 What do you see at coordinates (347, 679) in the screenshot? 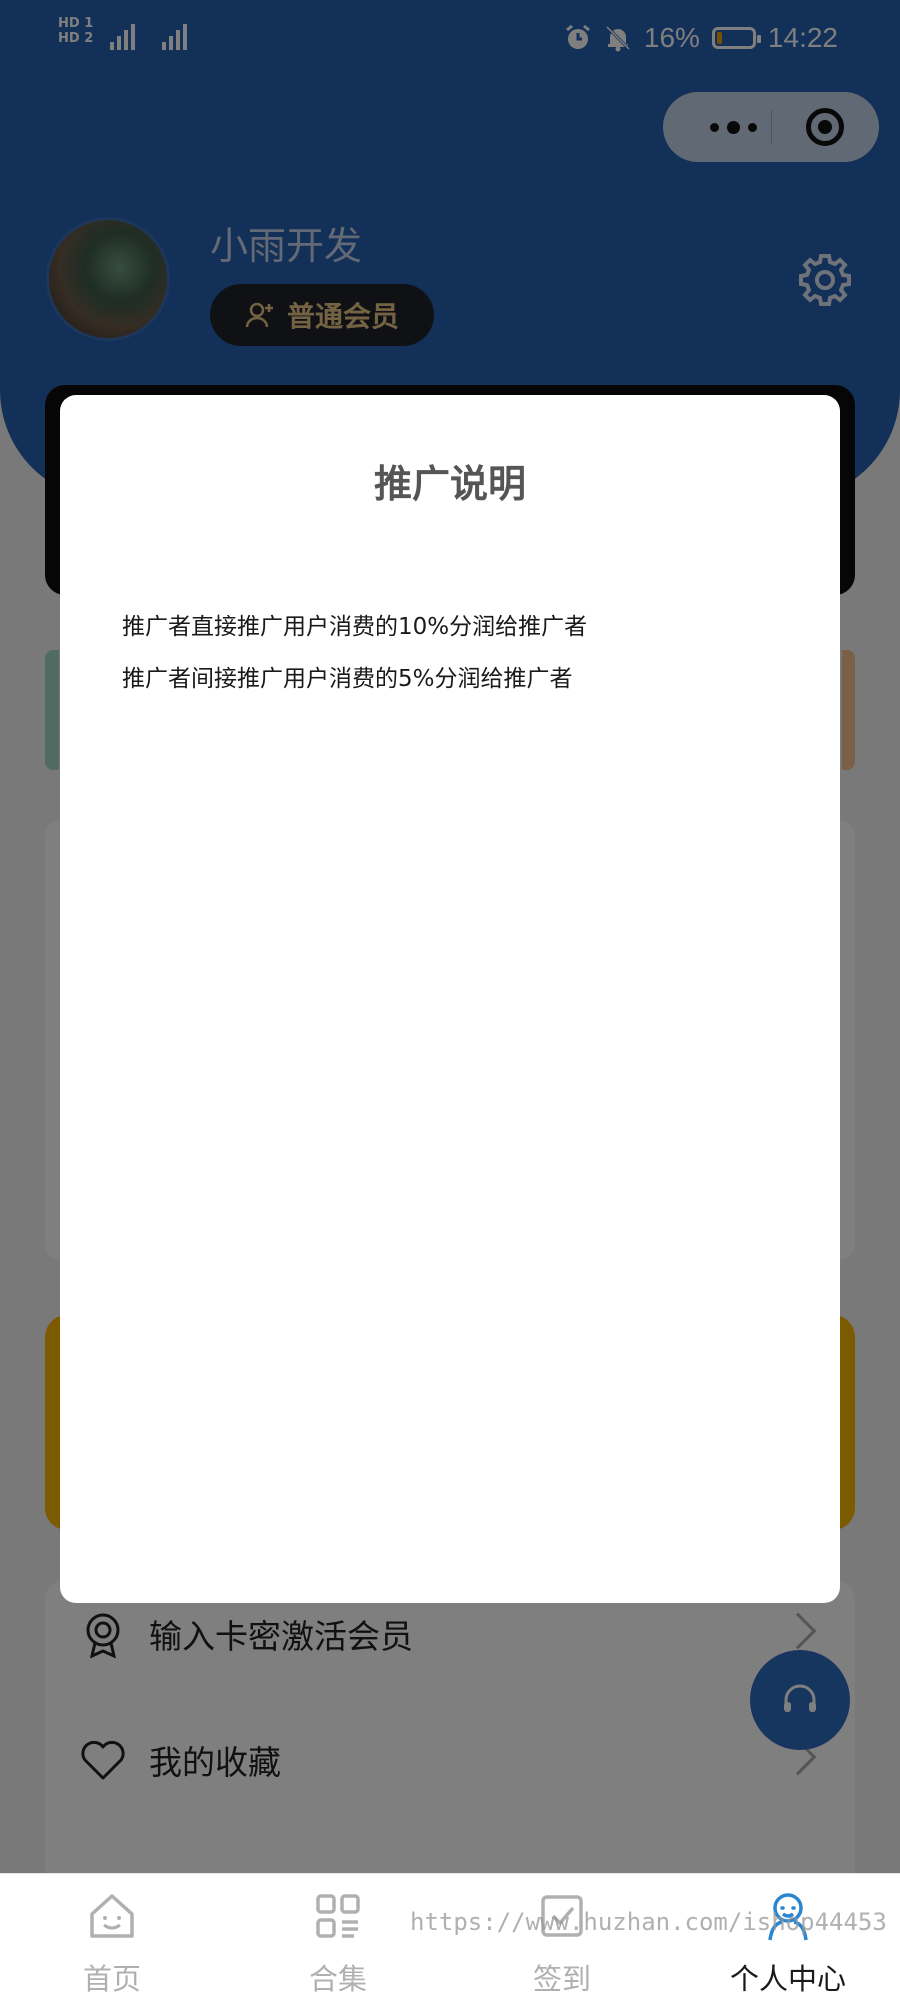
I see `modal-text-line: 推广者间接推广用户消费的5%分润给推广者` at bounding box center [347, 679].